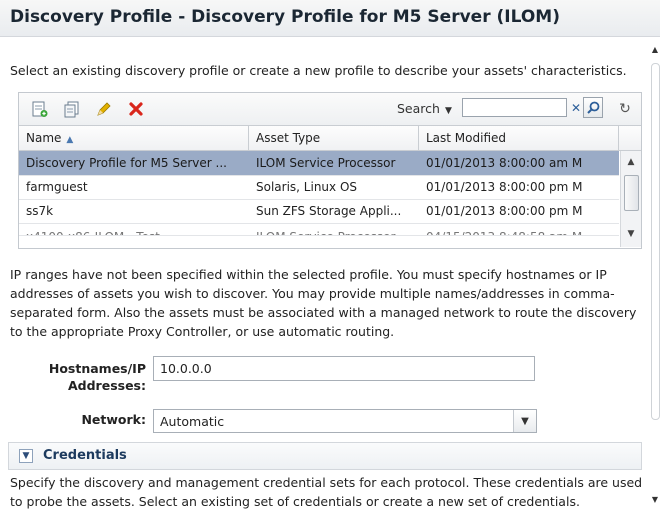 The image size is (660, 510). I want to click on table-toolbar: Search ▼ ✕ ↻, so click(330, 109).